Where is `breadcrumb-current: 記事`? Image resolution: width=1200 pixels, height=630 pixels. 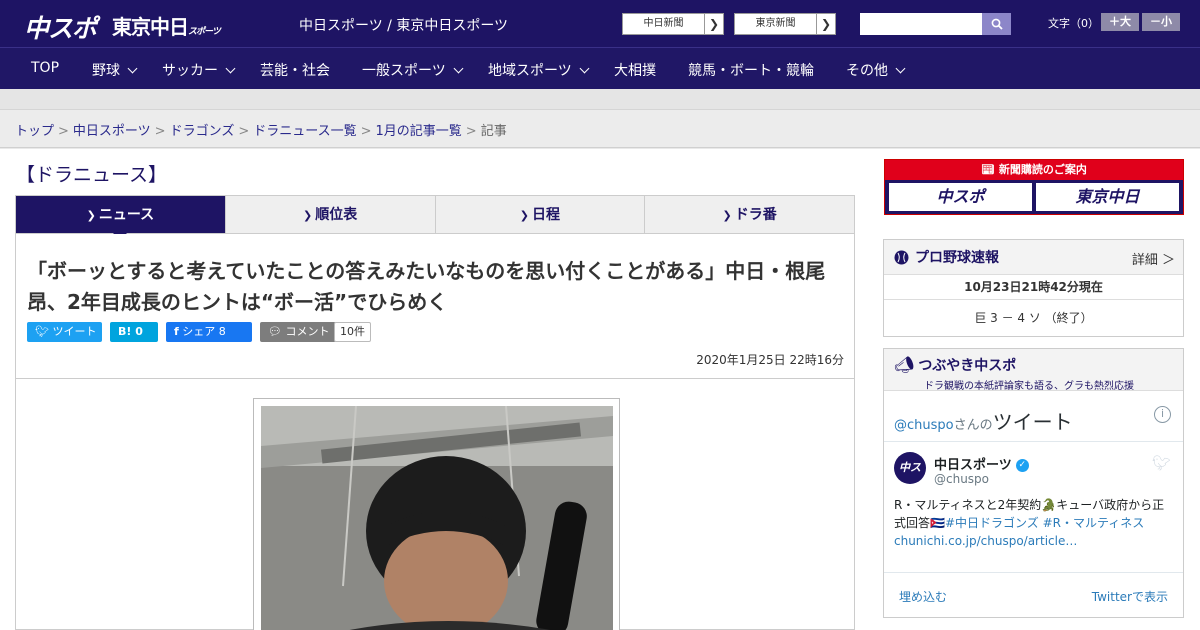 breadcrumb-current: 記事 is located at coordinates (493, 131).